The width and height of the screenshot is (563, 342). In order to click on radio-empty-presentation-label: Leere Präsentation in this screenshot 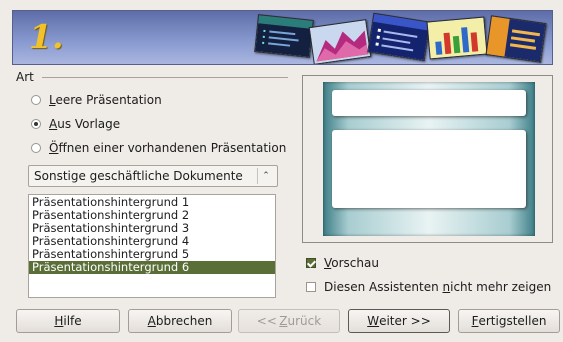, I will do `click(105, 100)`.